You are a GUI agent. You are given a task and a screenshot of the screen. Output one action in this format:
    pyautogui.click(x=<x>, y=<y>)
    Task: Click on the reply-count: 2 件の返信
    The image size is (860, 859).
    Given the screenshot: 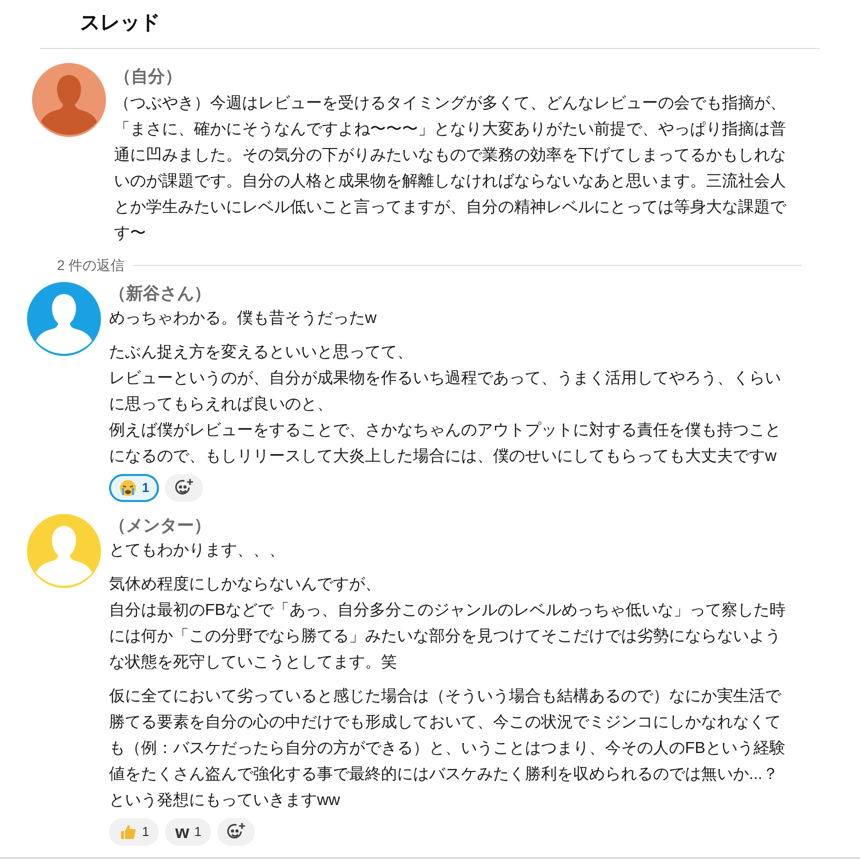 What is the action you would take?
    pyautogui.click(x=91, y=265)
    